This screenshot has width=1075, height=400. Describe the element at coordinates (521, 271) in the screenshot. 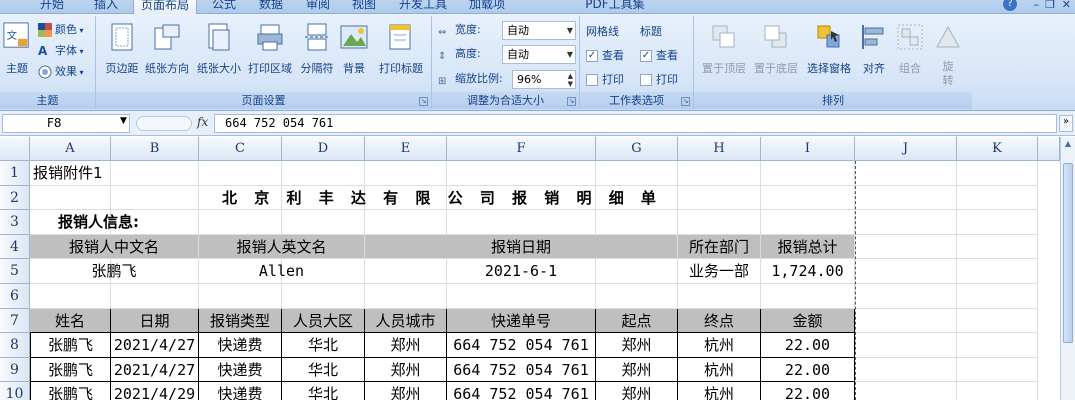

I see `date-value: 2021-6-1` at that location.